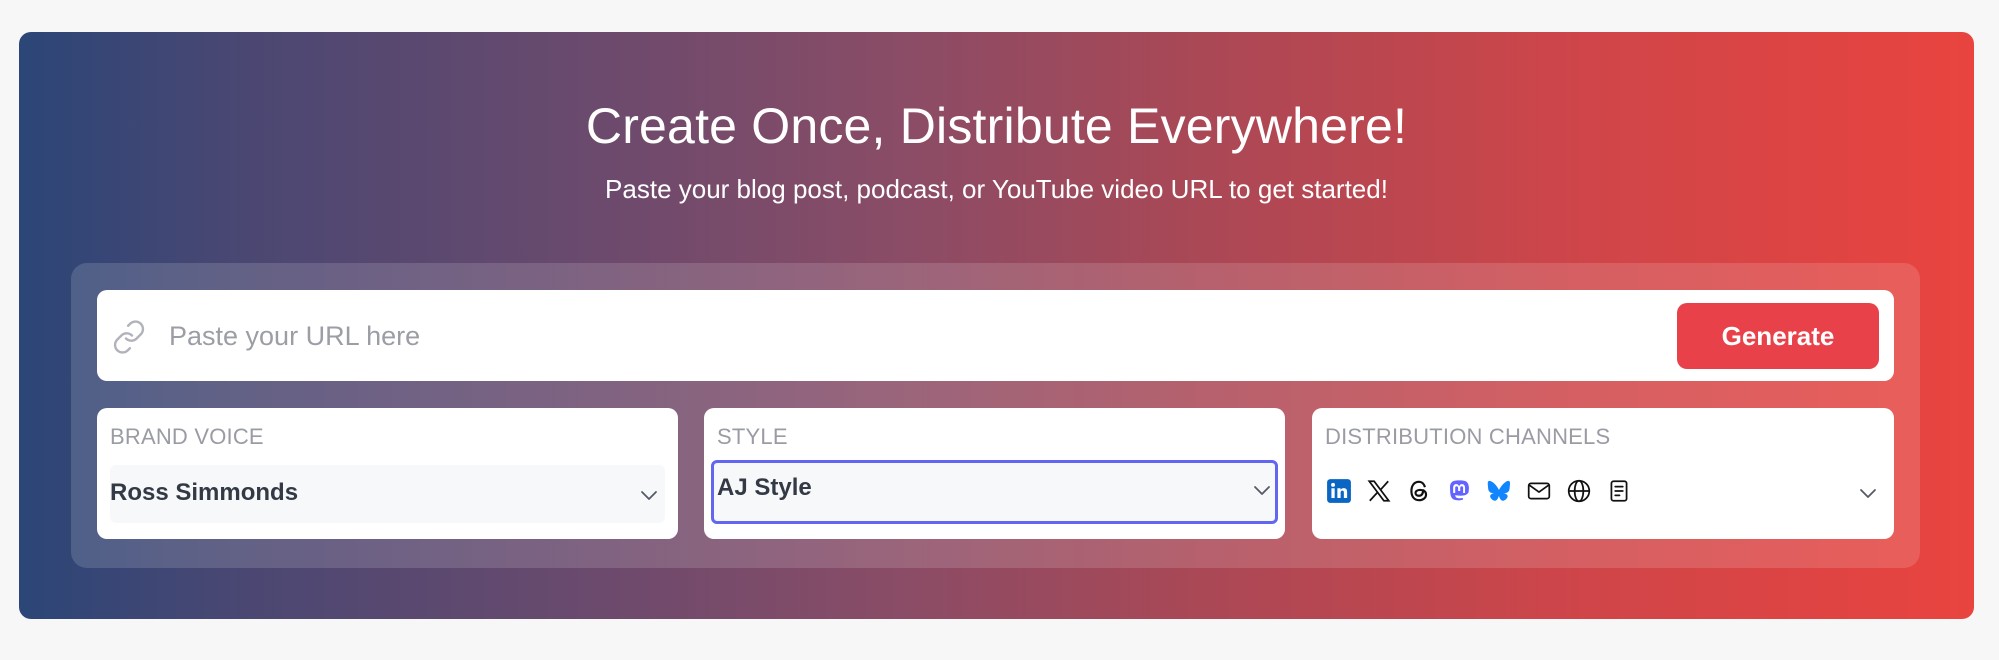  Describe the element at coordinates (1778, 336) in the screenshot. I see `generate-button: Generate` at that location.